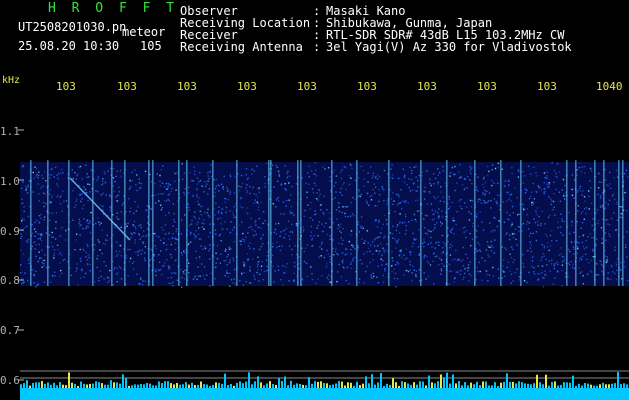 The width and height of the screenshot is (629, 400). What do you see at coordinates (113, 8) in the screenshot?
I see `app-title: H R O F F T` at bounding box center [113, 8].